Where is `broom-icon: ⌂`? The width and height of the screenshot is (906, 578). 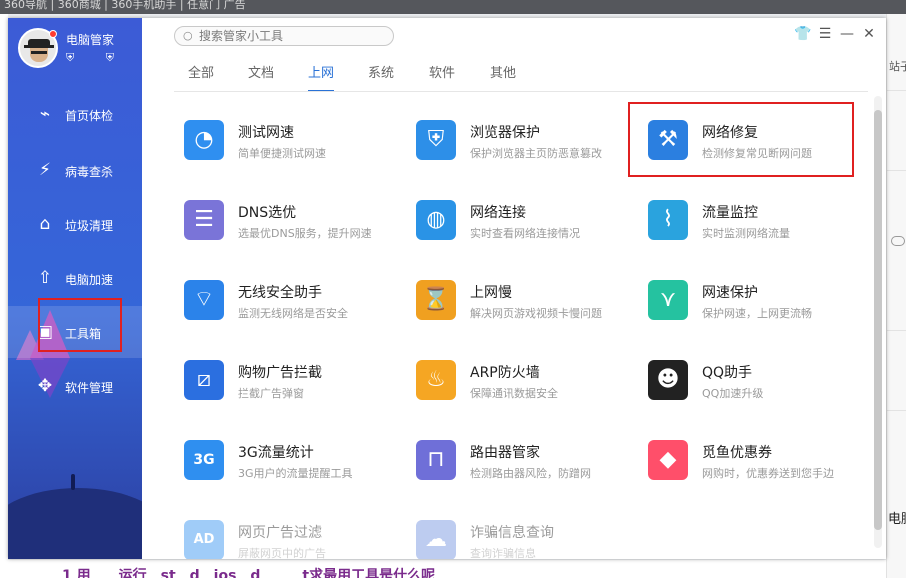
broom-icon: ⌂ is located at coordinates (45, 224).